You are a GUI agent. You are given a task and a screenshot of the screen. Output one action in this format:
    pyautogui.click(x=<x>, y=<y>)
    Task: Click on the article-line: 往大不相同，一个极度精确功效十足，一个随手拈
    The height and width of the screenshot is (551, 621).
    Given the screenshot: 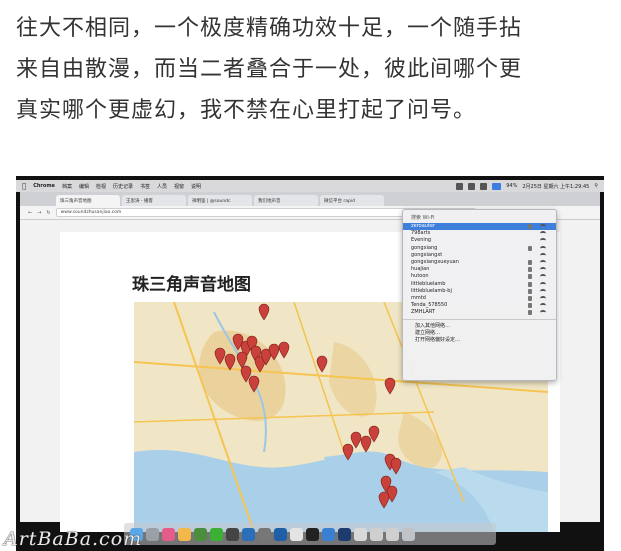 What is the action you would take?
    pyautogui.click(x=269, y=28)
    